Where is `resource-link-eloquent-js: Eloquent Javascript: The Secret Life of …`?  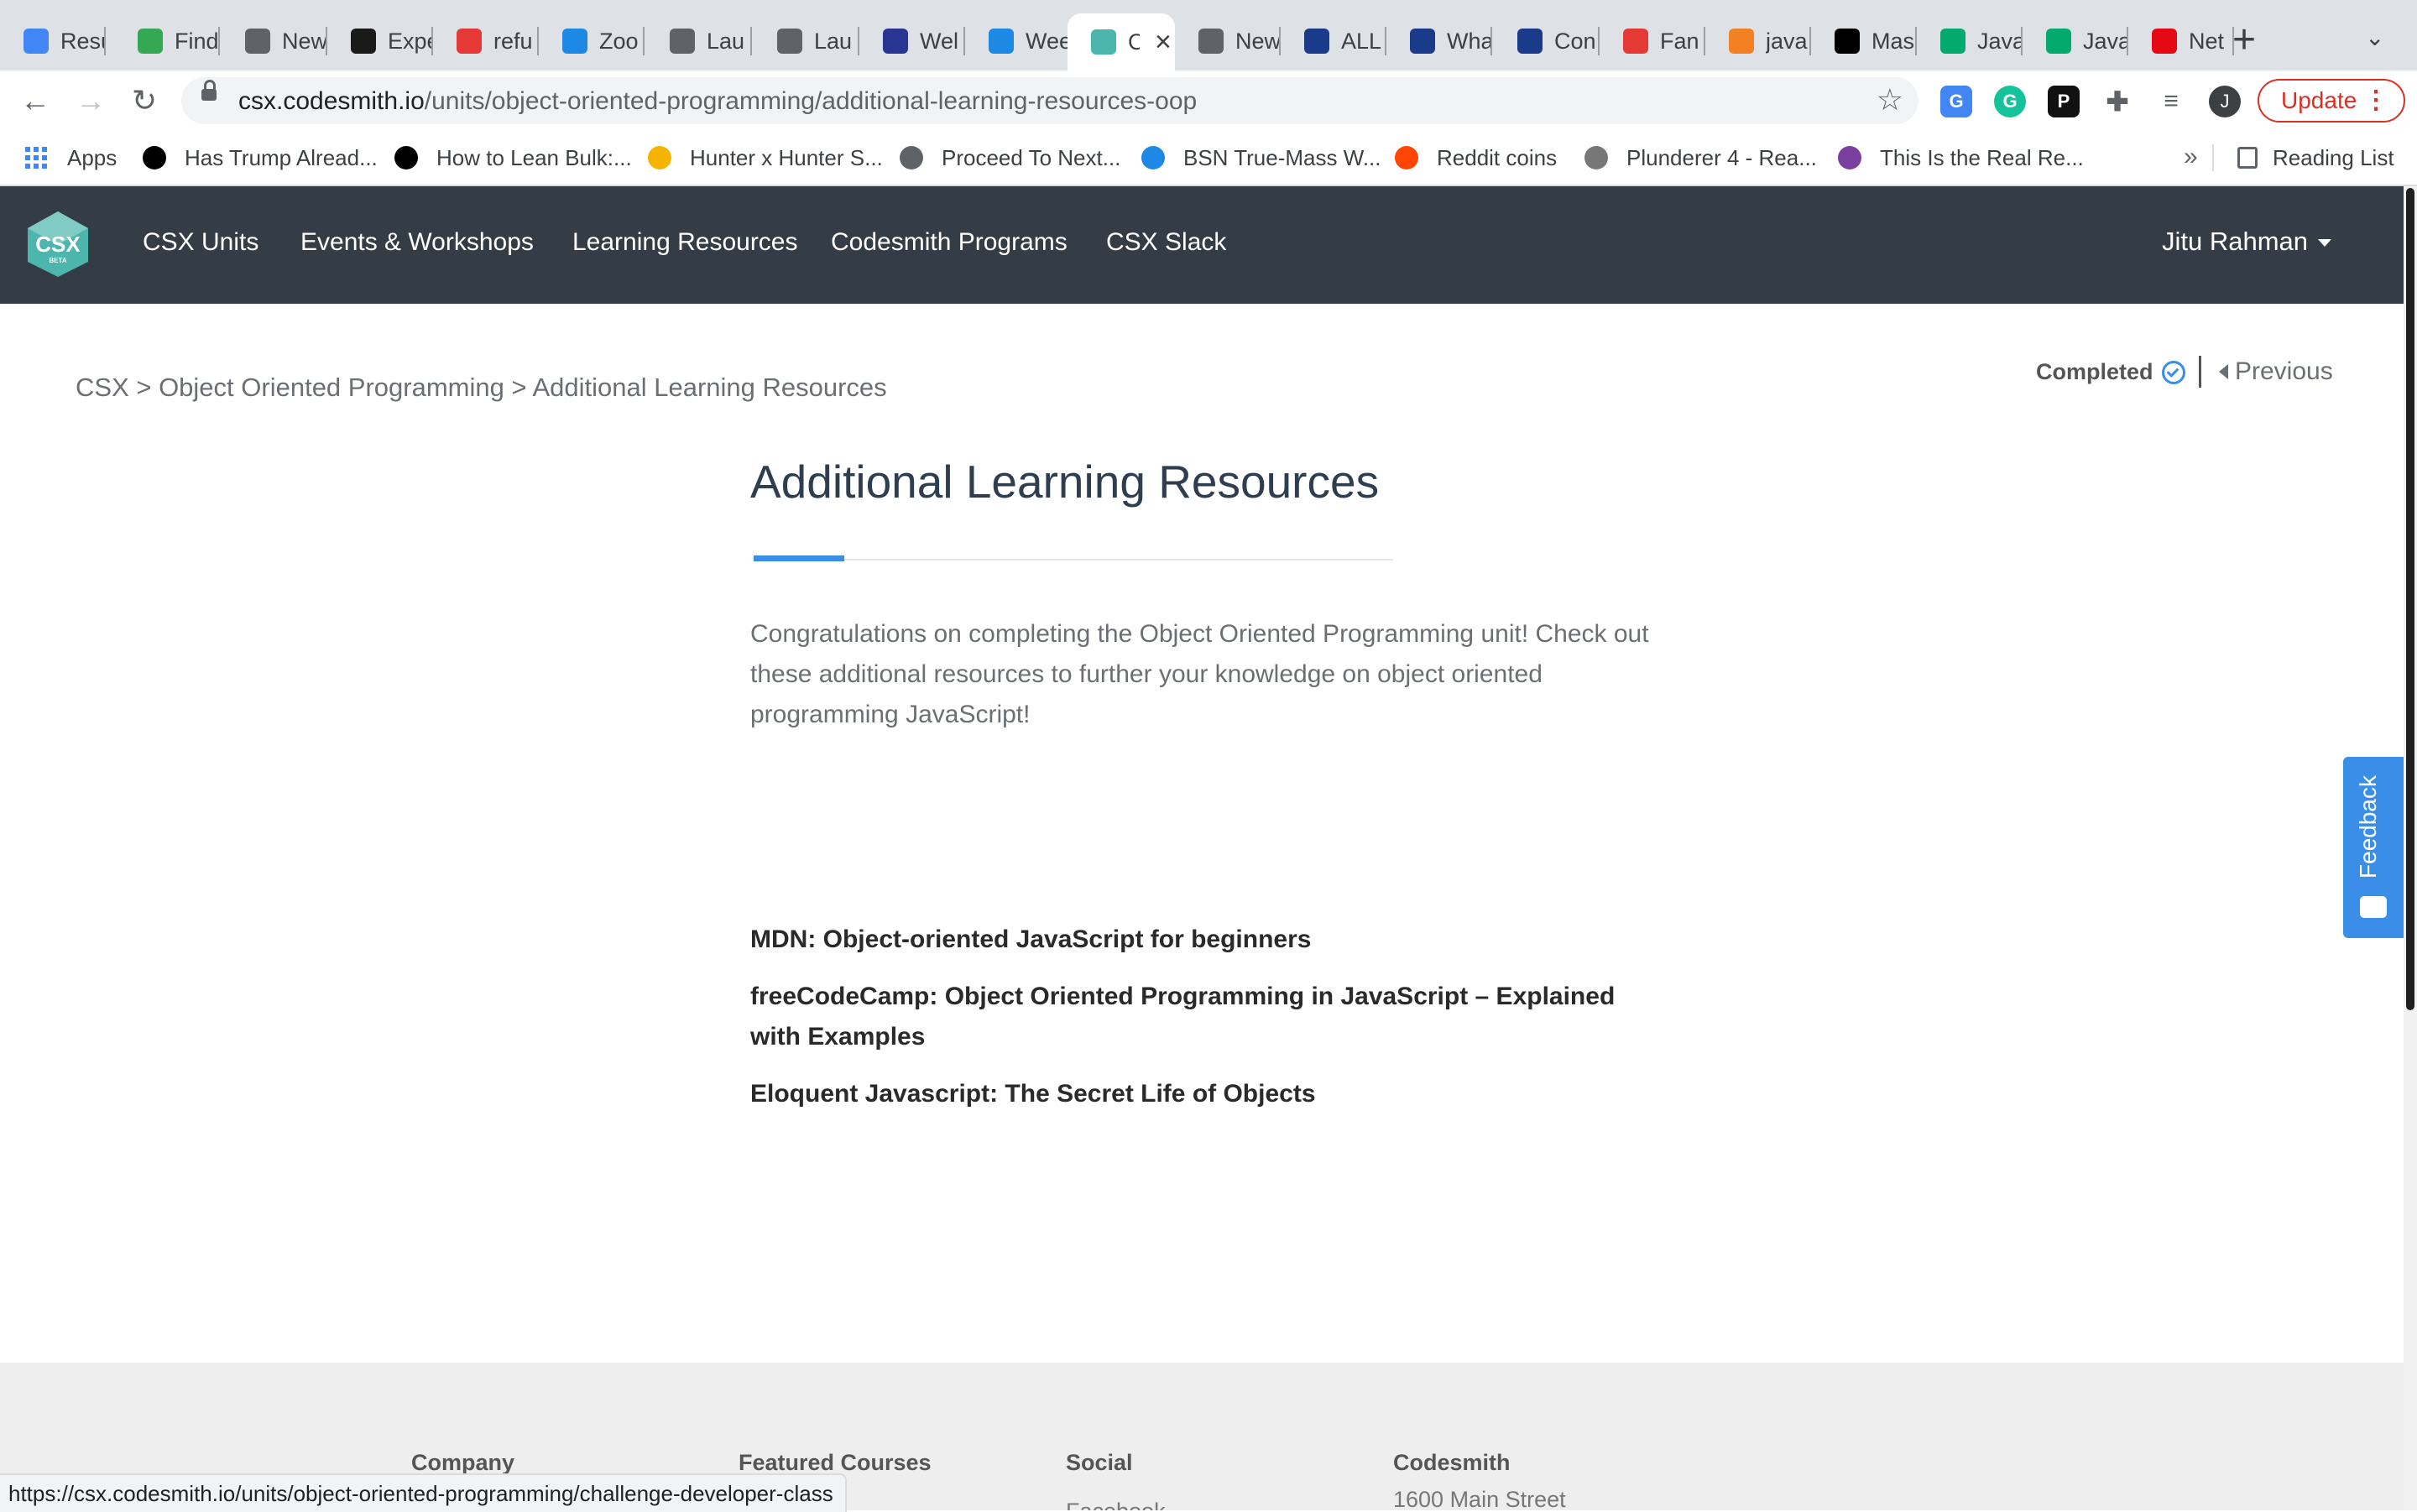
resource-link-eloquent-js: Eloquent Javascript: The Secret Life of … is located at coordinates (1203, 1094).